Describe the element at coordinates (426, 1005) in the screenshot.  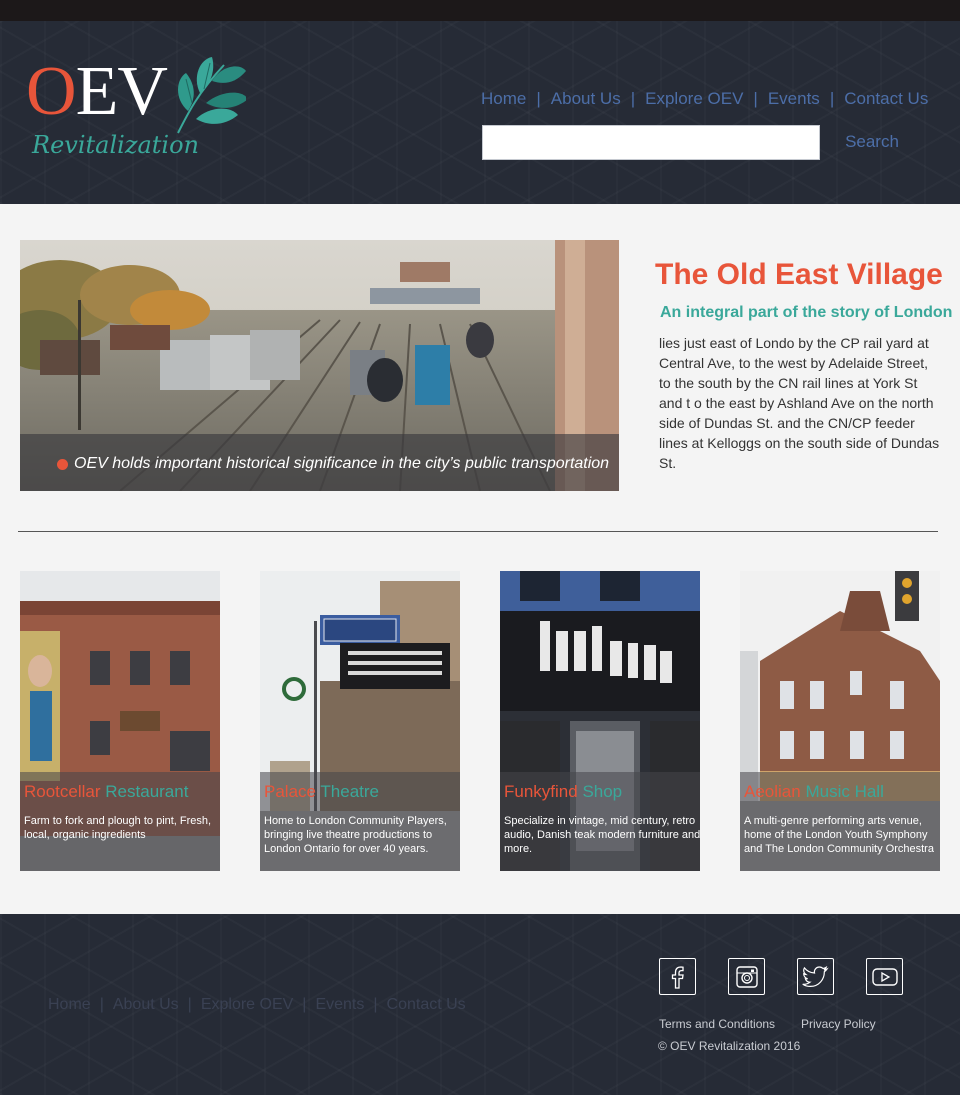
I see `footer-nav-contact-us: Contact Us` at that location.